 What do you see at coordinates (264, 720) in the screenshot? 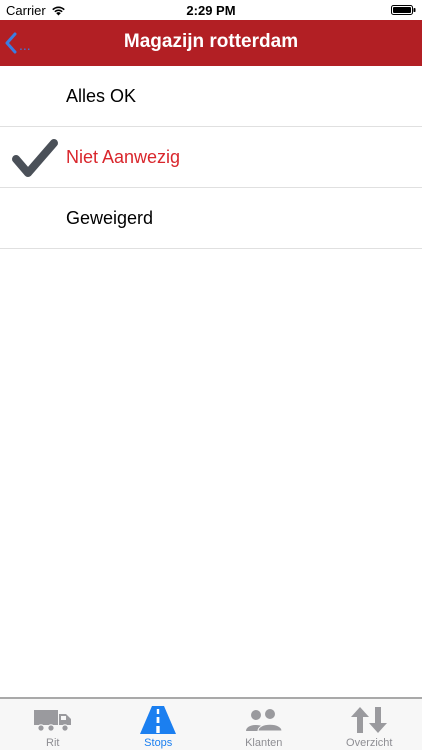
I see `users-icon` at bounding box center [264, 720].